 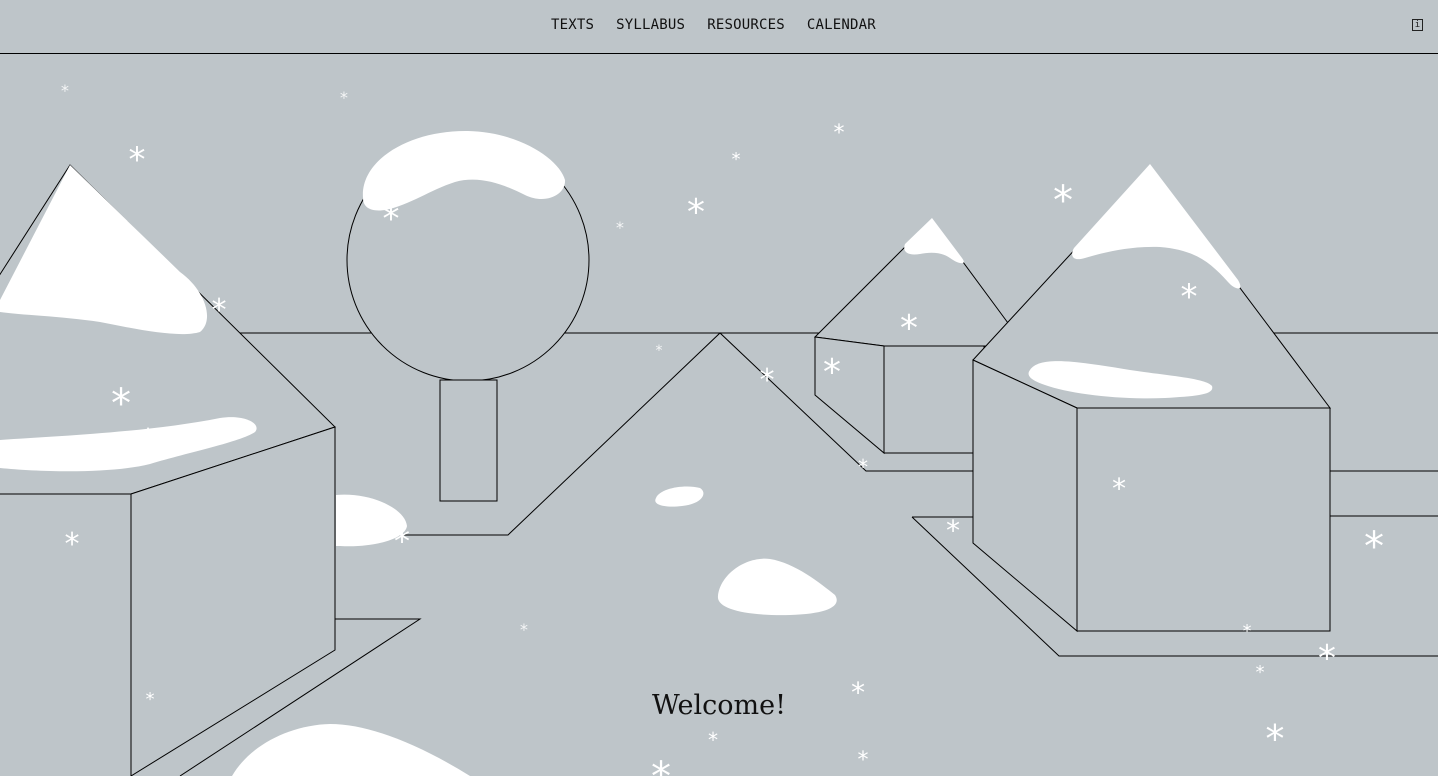 I want to click on main-nav: TEXTS SYLLABUS RESOURCES CALENDAR, so click(x=713, y=25).